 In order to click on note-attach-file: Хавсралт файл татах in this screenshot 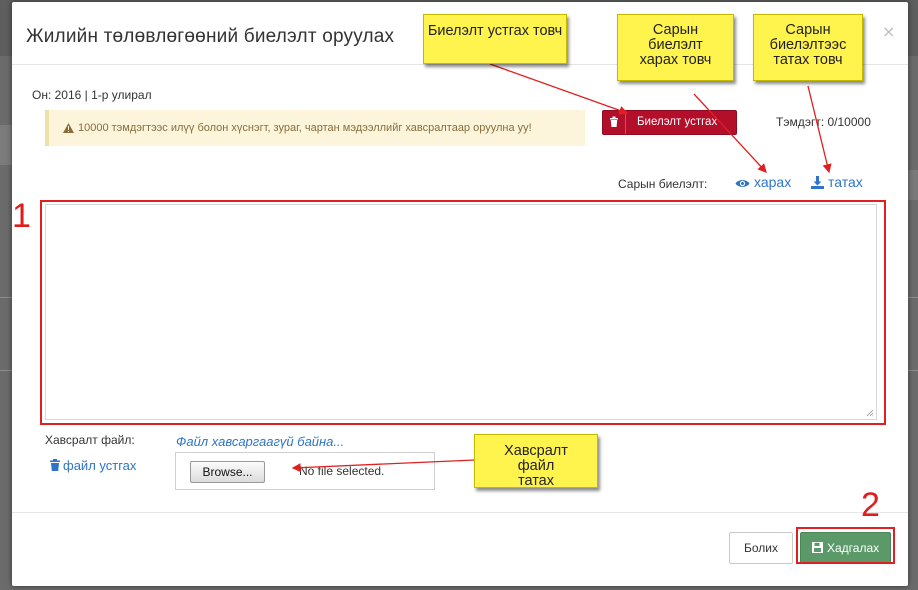, I will do `click(536, 461)`.